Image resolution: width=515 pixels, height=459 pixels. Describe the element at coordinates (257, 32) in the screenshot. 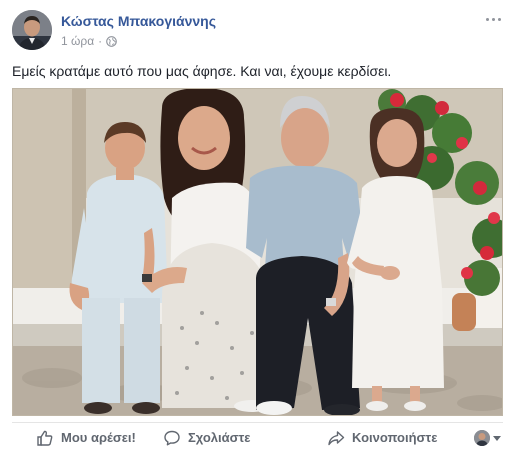

I see `post-header: Κώστας Μπακογιάννης 1 ώρα ·` at that location.